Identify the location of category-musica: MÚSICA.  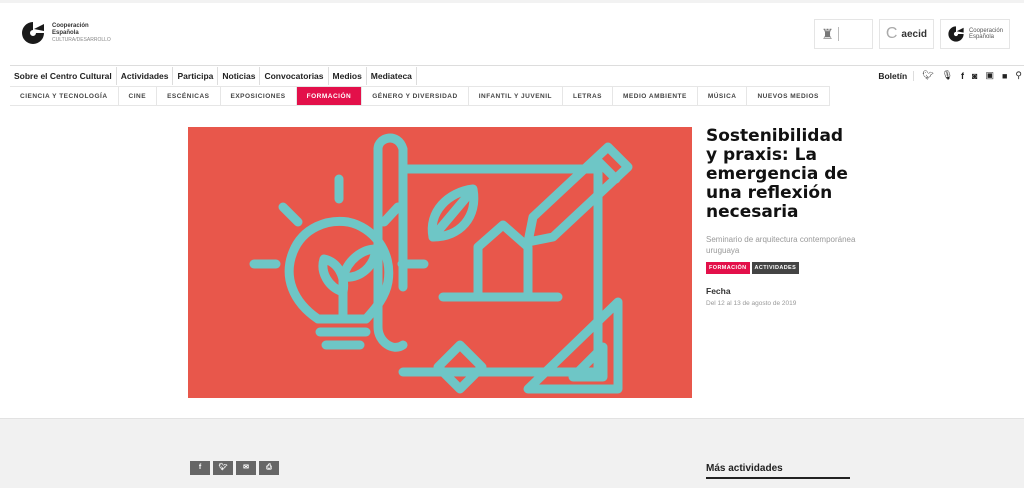
(723, 96).